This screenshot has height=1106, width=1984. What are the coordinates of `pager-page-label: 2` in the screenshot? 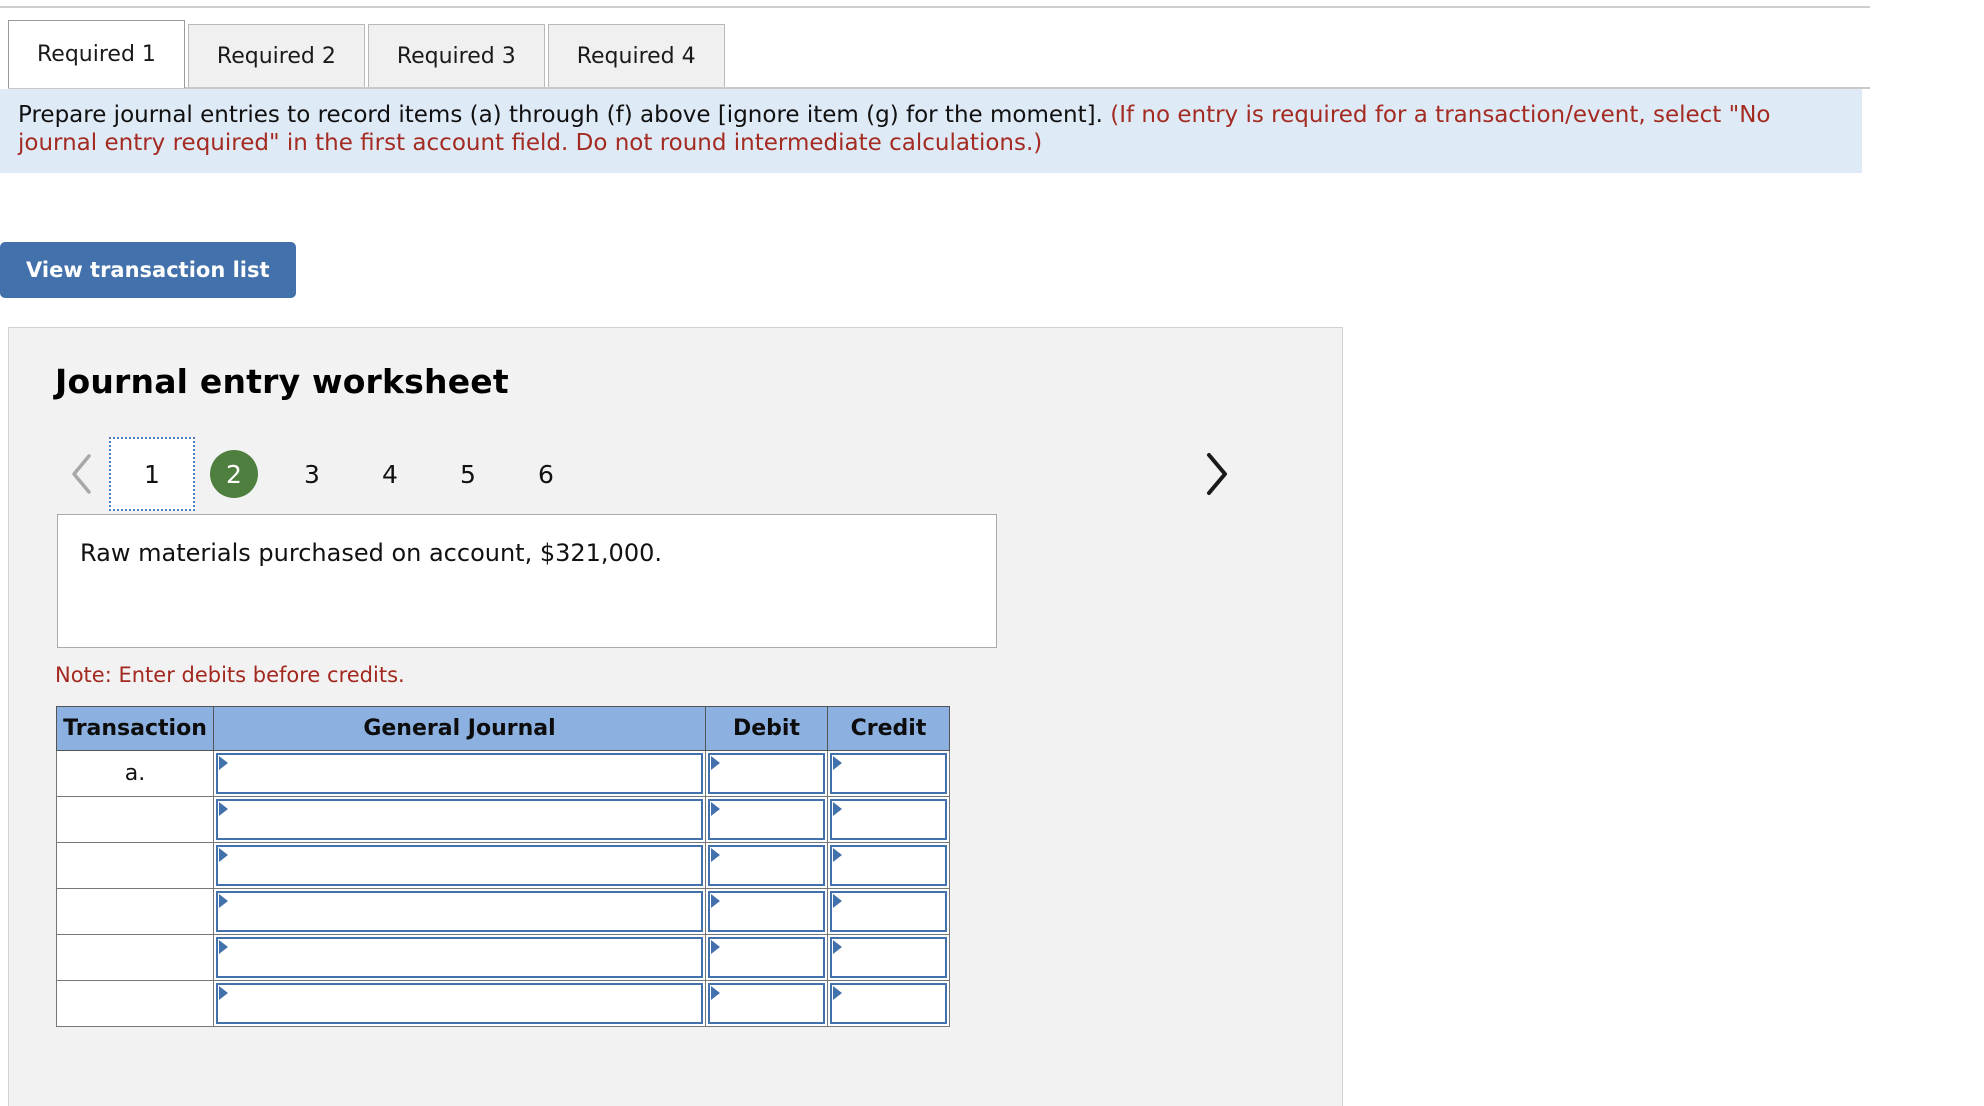 It's located at (234, 474).